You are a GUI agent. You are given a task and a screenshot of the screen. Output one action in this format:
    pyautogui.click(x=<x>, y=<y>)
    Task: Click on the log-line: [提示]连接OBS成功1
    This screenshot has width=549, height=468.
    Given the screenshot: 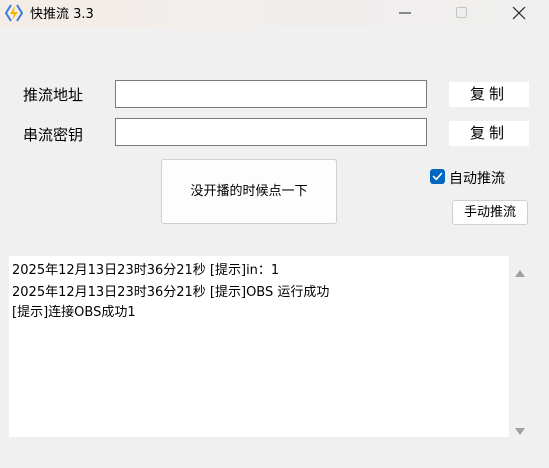 What is the action you would take?
    pyautogui.click(x=74, y=312)
    